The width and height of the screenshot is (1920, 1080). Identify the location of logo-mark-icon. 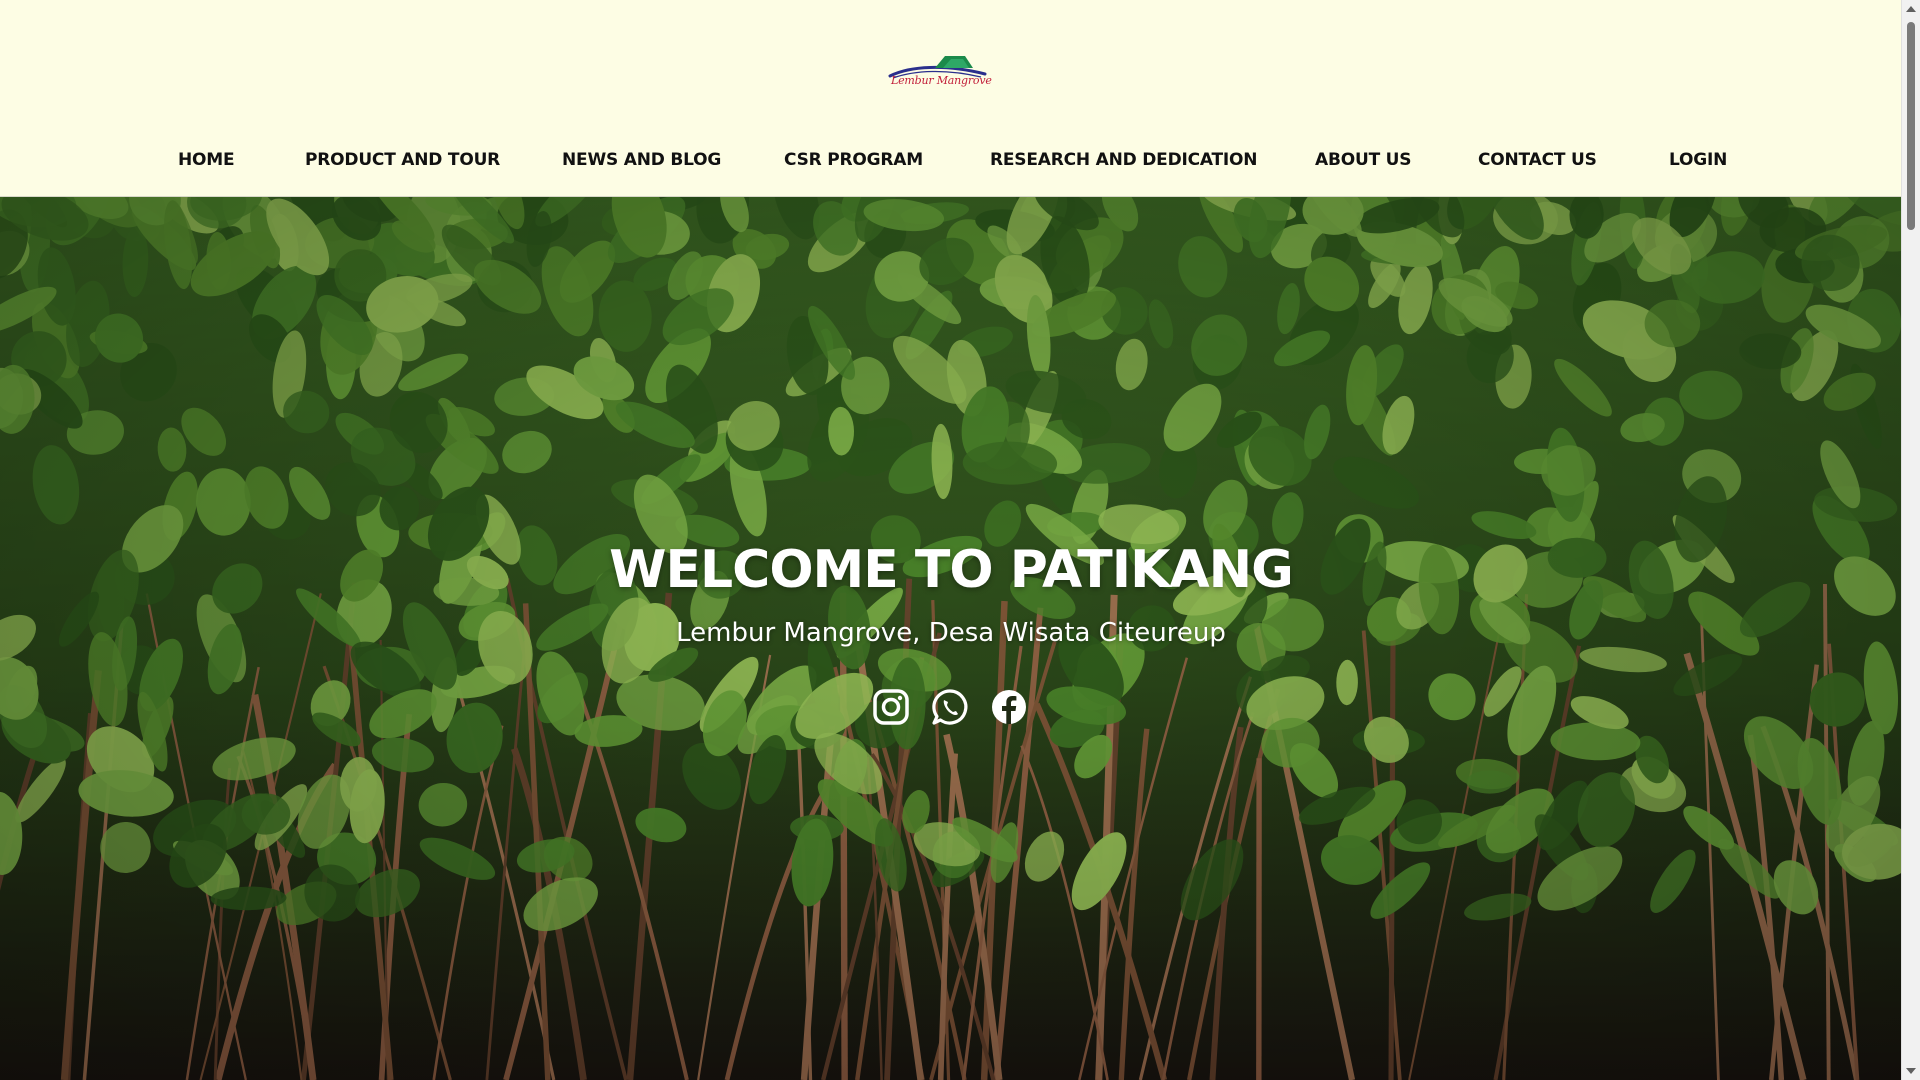
(937, 67).